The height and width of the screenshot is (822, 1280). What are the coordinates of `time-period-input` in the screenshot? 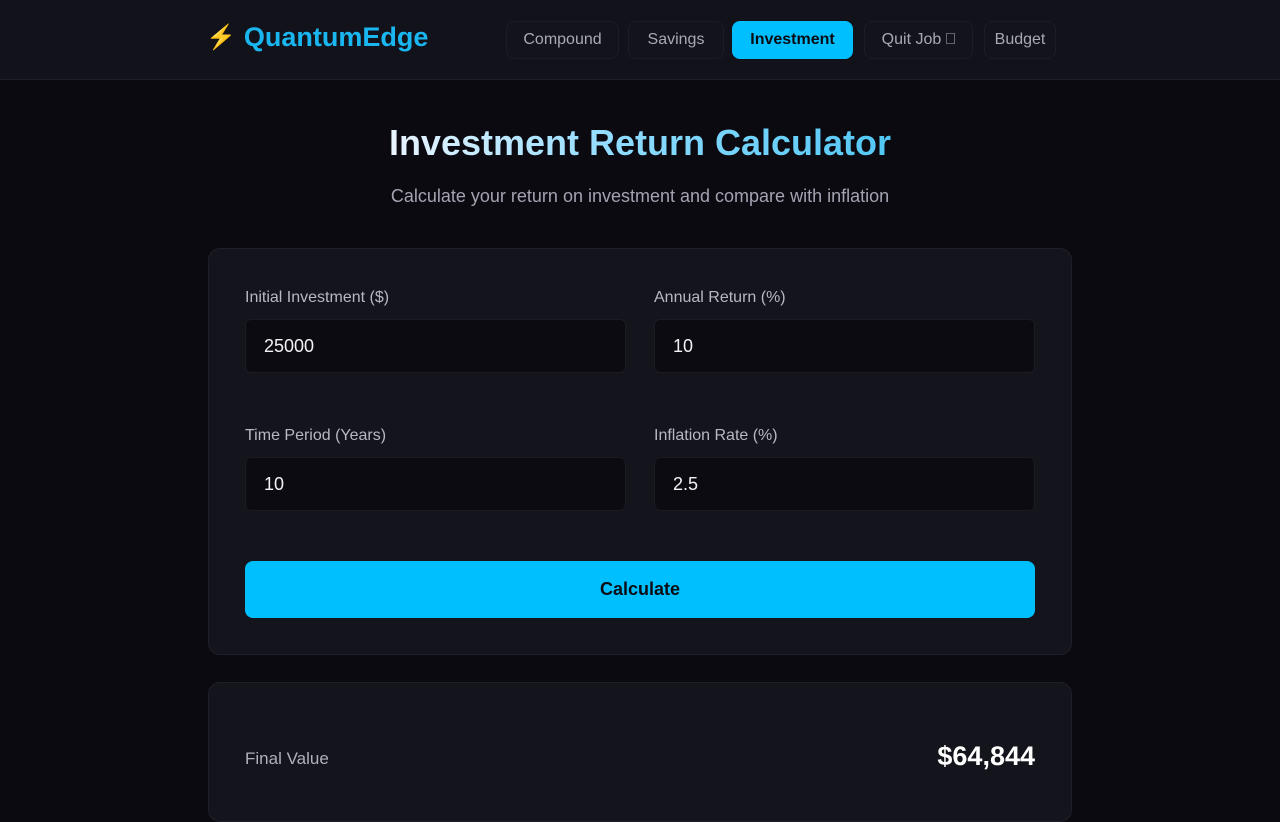 It's located at (435, 484).